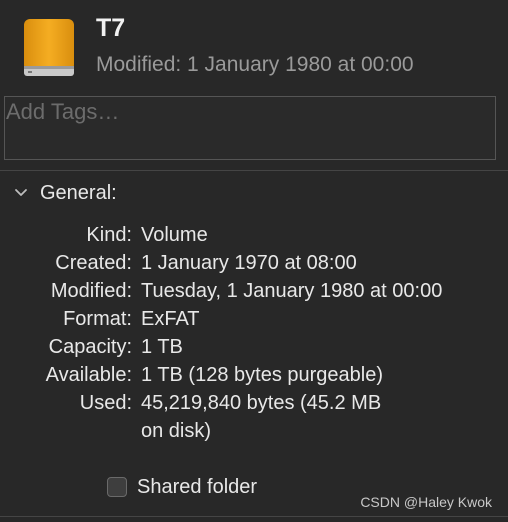  I want to click on info-label: Created:, so click(93, 263).